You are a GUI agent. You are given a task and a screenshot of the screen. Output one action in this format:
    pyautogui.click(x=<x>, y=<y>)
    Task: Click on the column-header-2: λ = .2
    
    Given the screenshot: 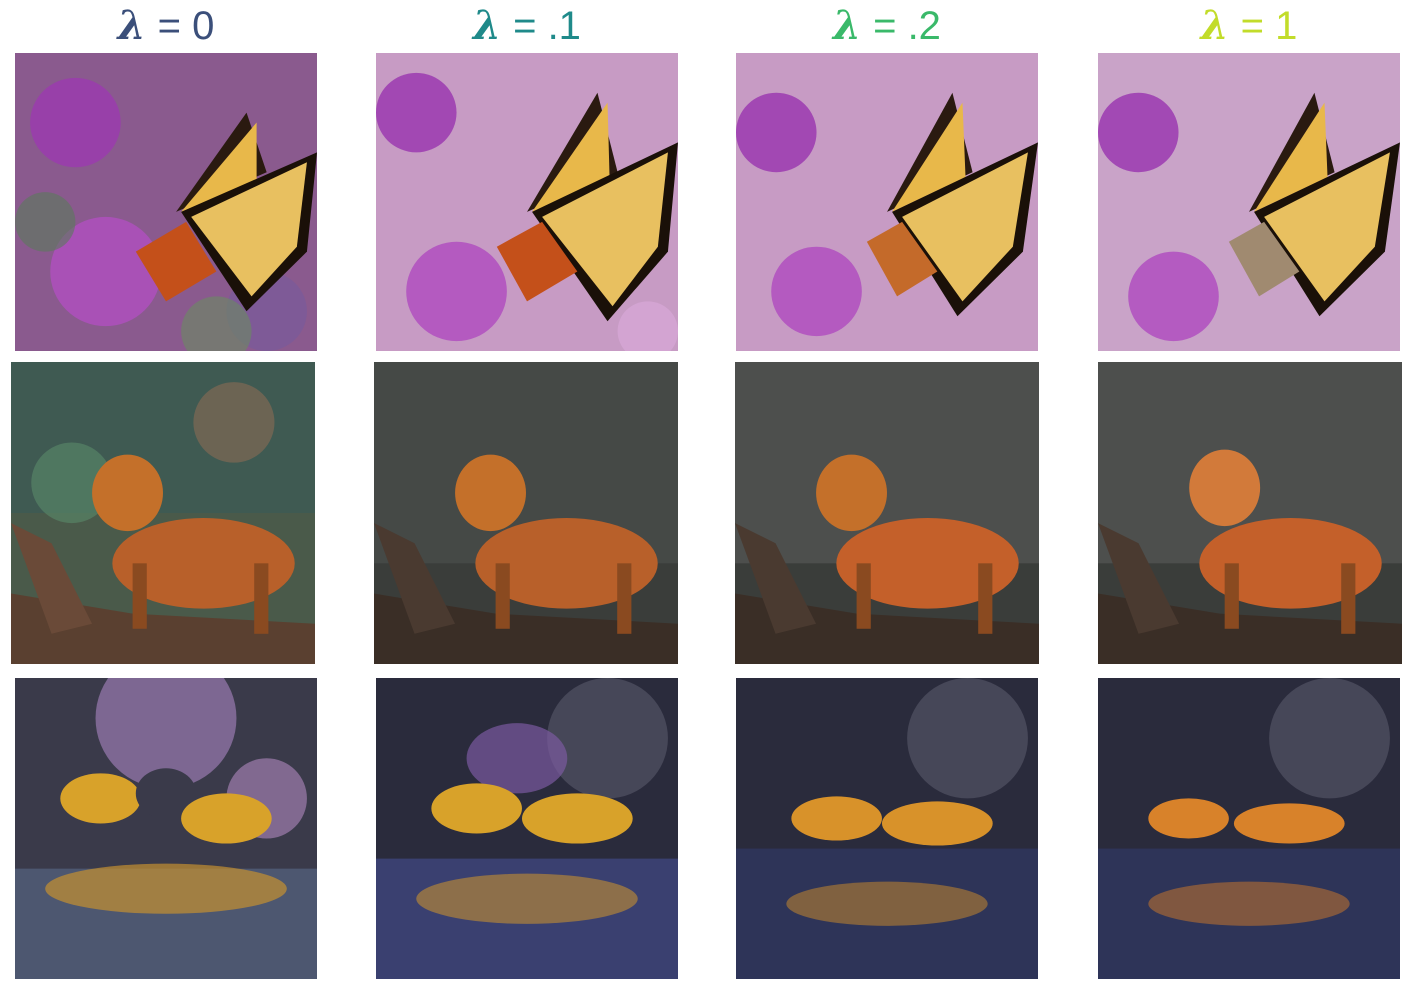 What is the action you would take?
    pyautogui.click(x=887, y=26)
    